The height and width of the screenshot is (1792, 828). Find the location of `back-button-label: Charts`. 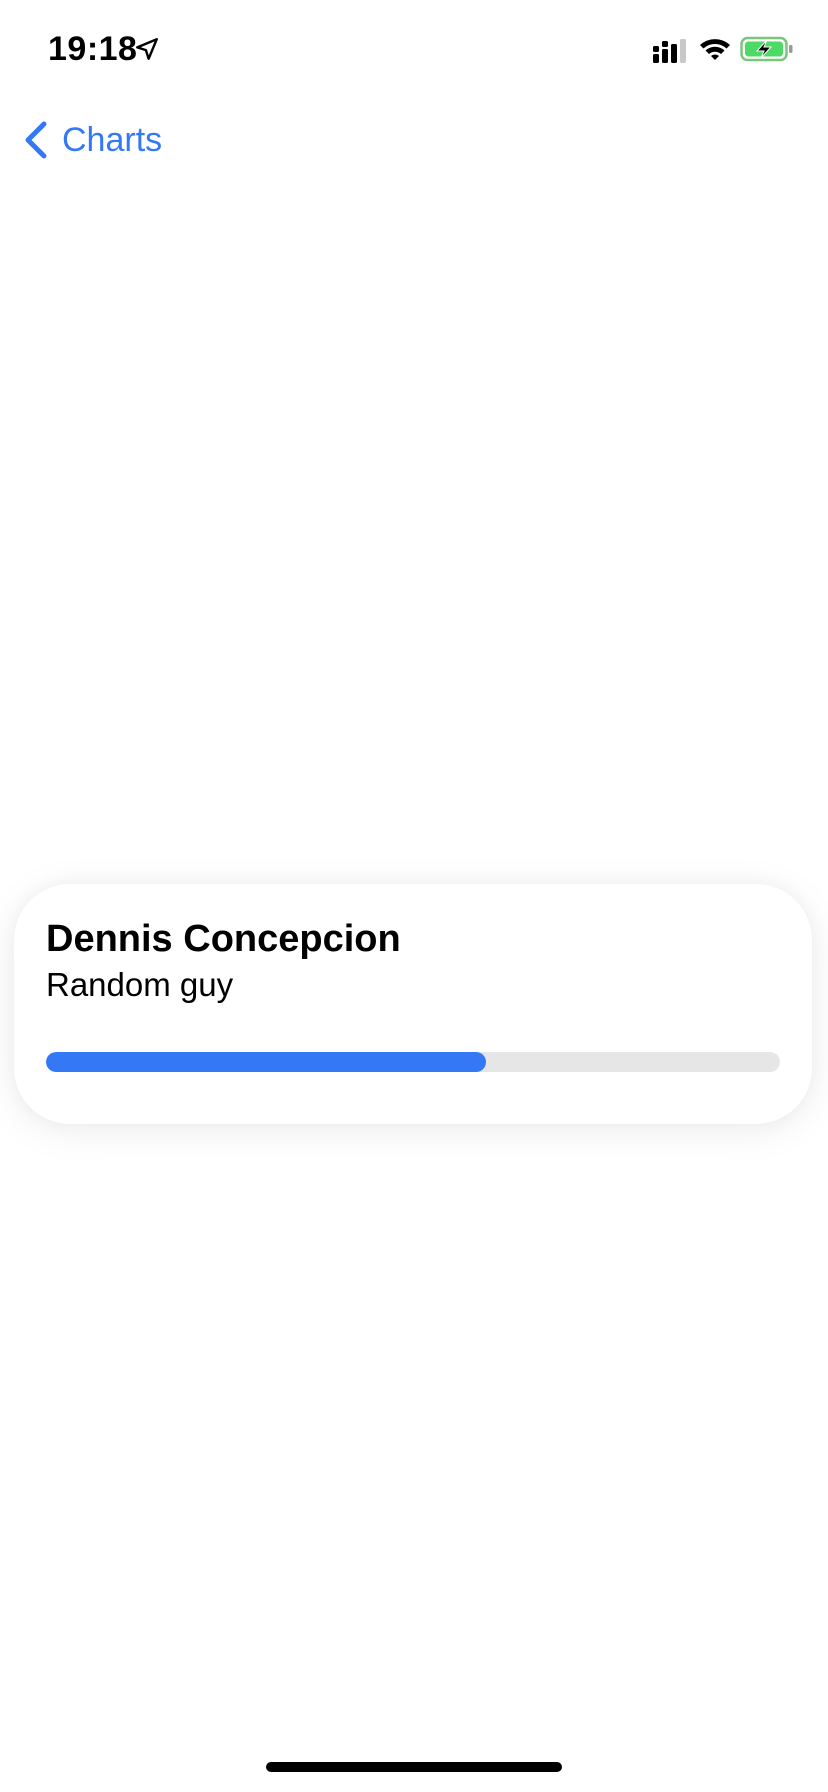

back-button-label: Charts is located at coordinates (112, 139).